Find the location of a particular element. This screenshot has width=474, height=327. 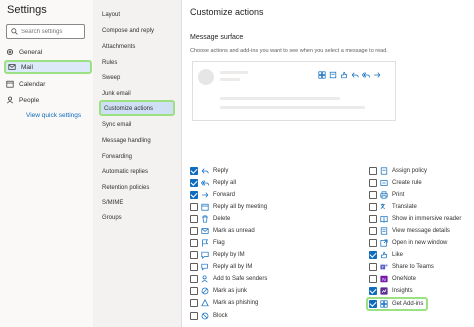

action-mark-phishing: Mark as phishing is located at coordinates (224, 303).